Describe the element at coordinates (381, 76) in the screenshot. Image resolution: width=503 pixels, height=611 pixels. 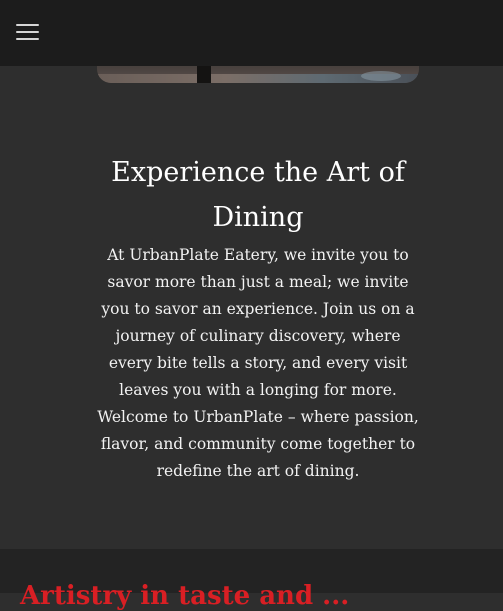
I see `hero-image-light-reflection` at that location.